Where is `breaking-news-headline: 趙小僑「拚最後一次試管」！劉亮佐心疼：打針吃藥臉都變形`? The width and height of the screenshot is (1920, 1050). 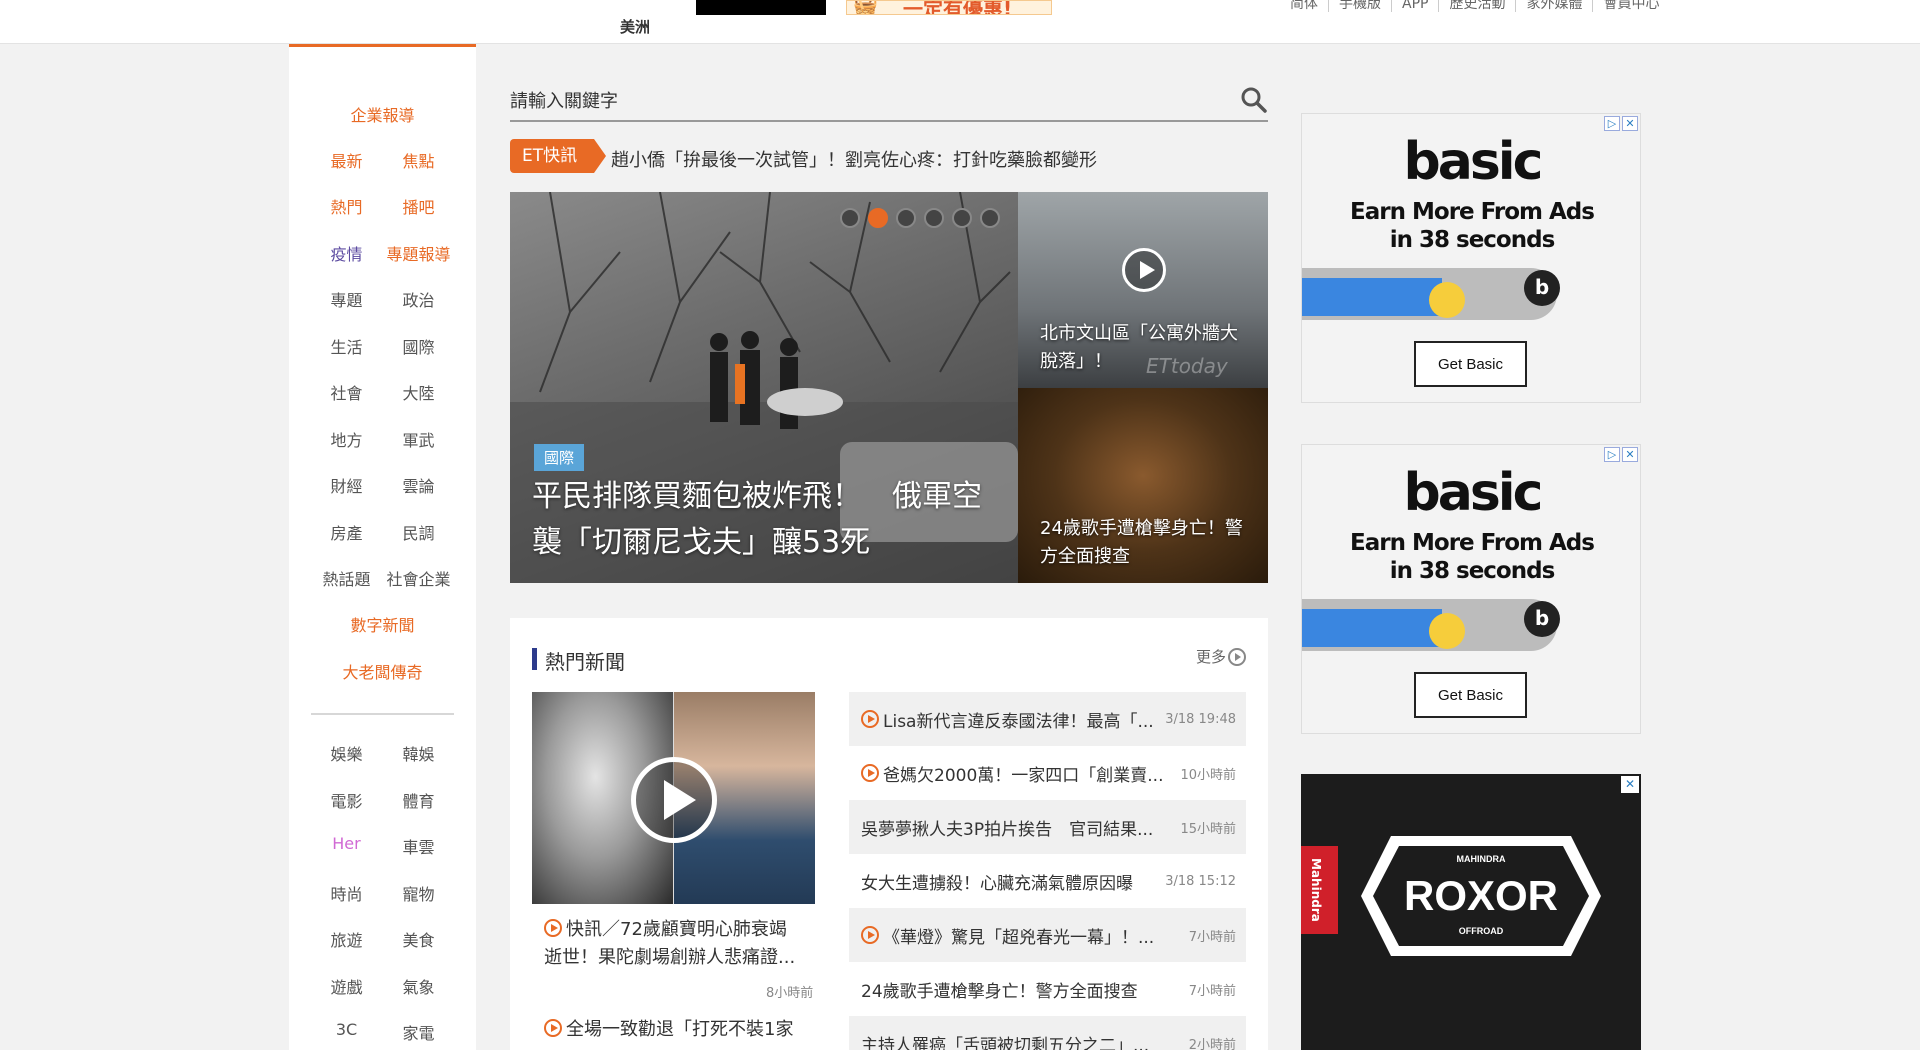 breaking-news-headline: 趙小僑「拚最後一次試管」！劉亮佐心疼：打針吃藥臉都變形 is located at coordinates (854, 159).